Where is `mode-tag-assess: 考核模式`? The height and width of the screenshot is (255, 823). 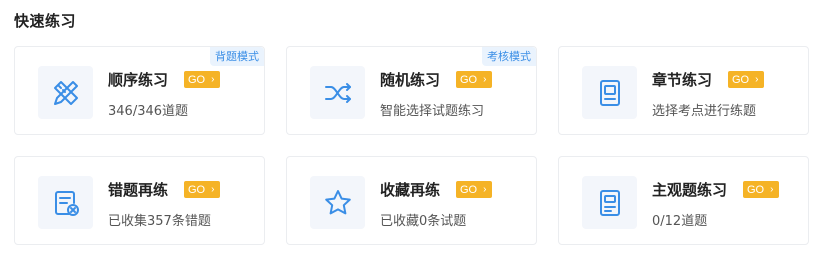
mode-tag-assess: 考核模式 is located at coordinates (509, 56).